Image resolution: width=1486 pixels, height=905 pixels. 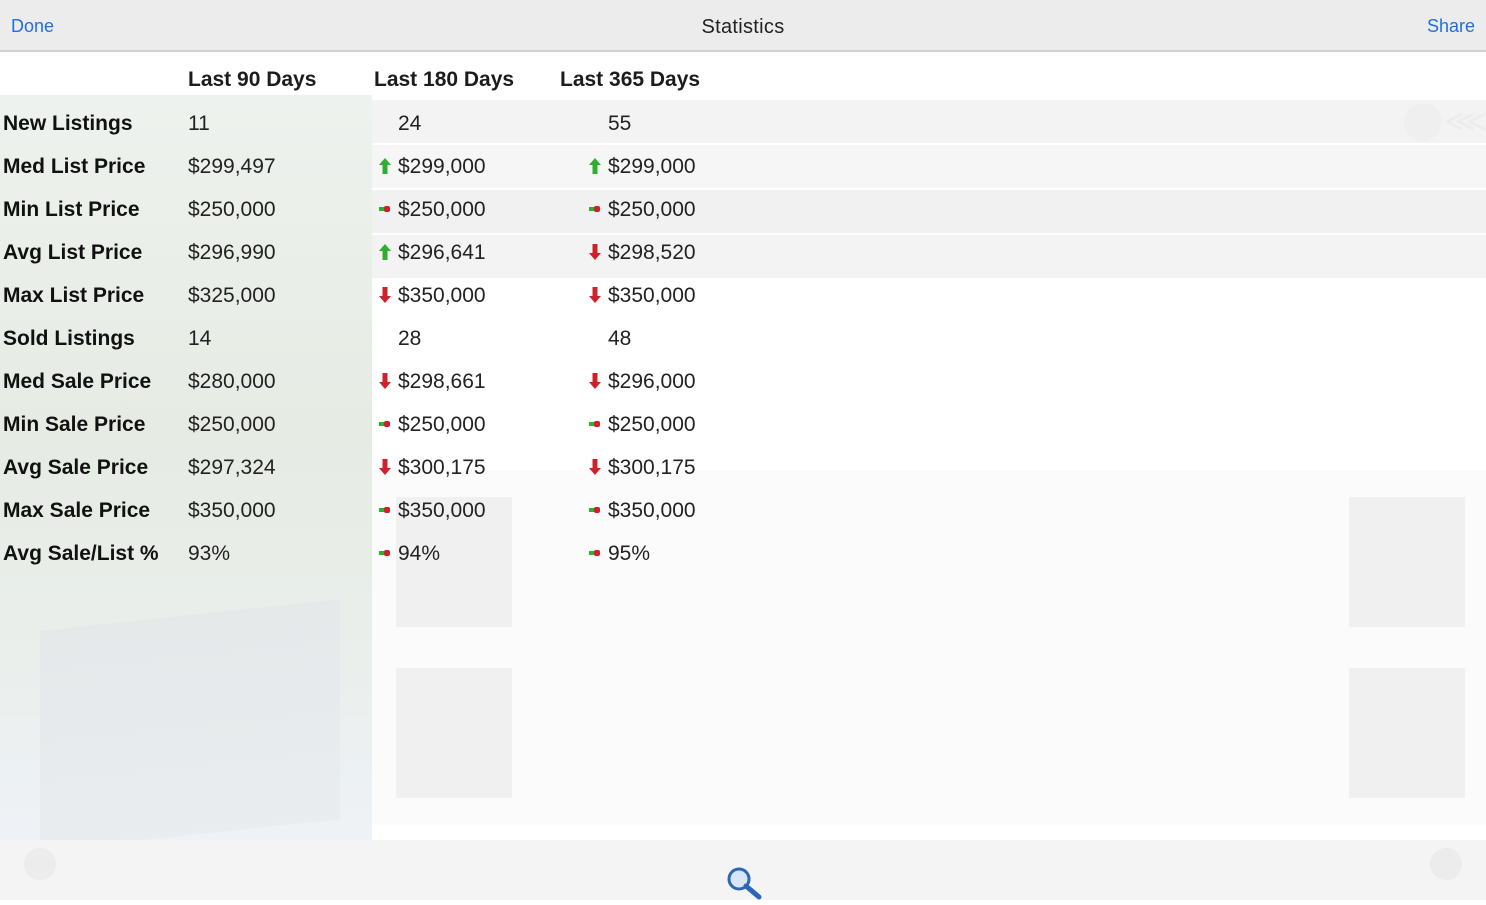 I want to click on table-cell: 14, so click(x=199, y=339).